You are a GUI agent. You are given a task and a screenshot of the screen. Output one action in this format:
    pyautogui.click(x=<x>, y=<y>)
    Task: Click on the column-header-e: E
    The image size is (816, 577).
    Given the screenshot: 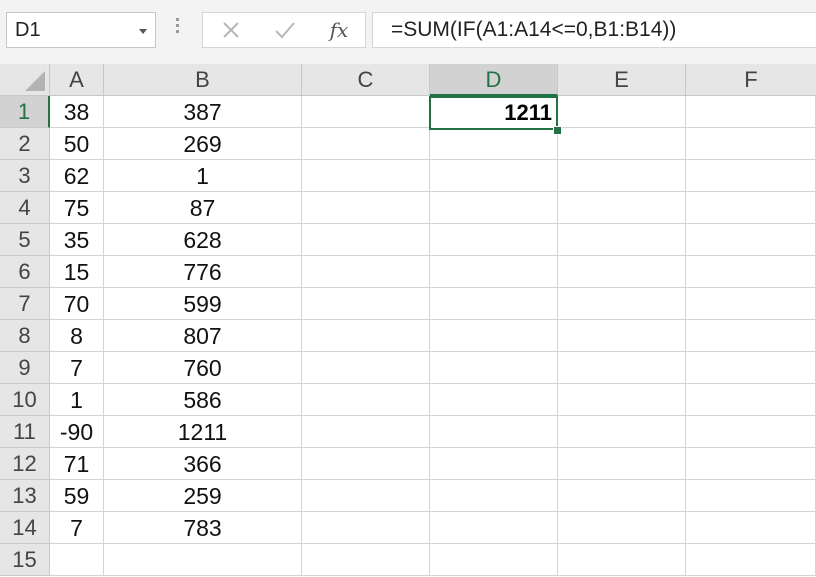 What is the action you would take?
    pyautogui.click(x=622, y=80)
    